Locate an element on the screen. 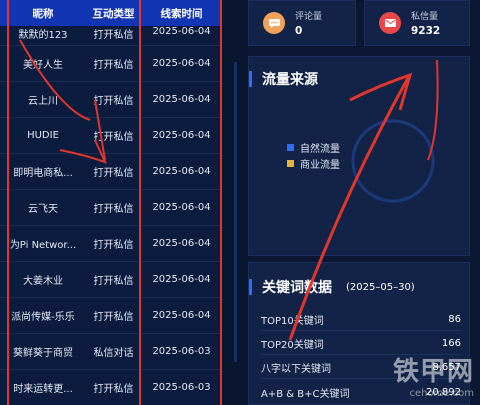  table-row: 云上川 打开私信 2025-06-04 is located at coordinates (111, 100).